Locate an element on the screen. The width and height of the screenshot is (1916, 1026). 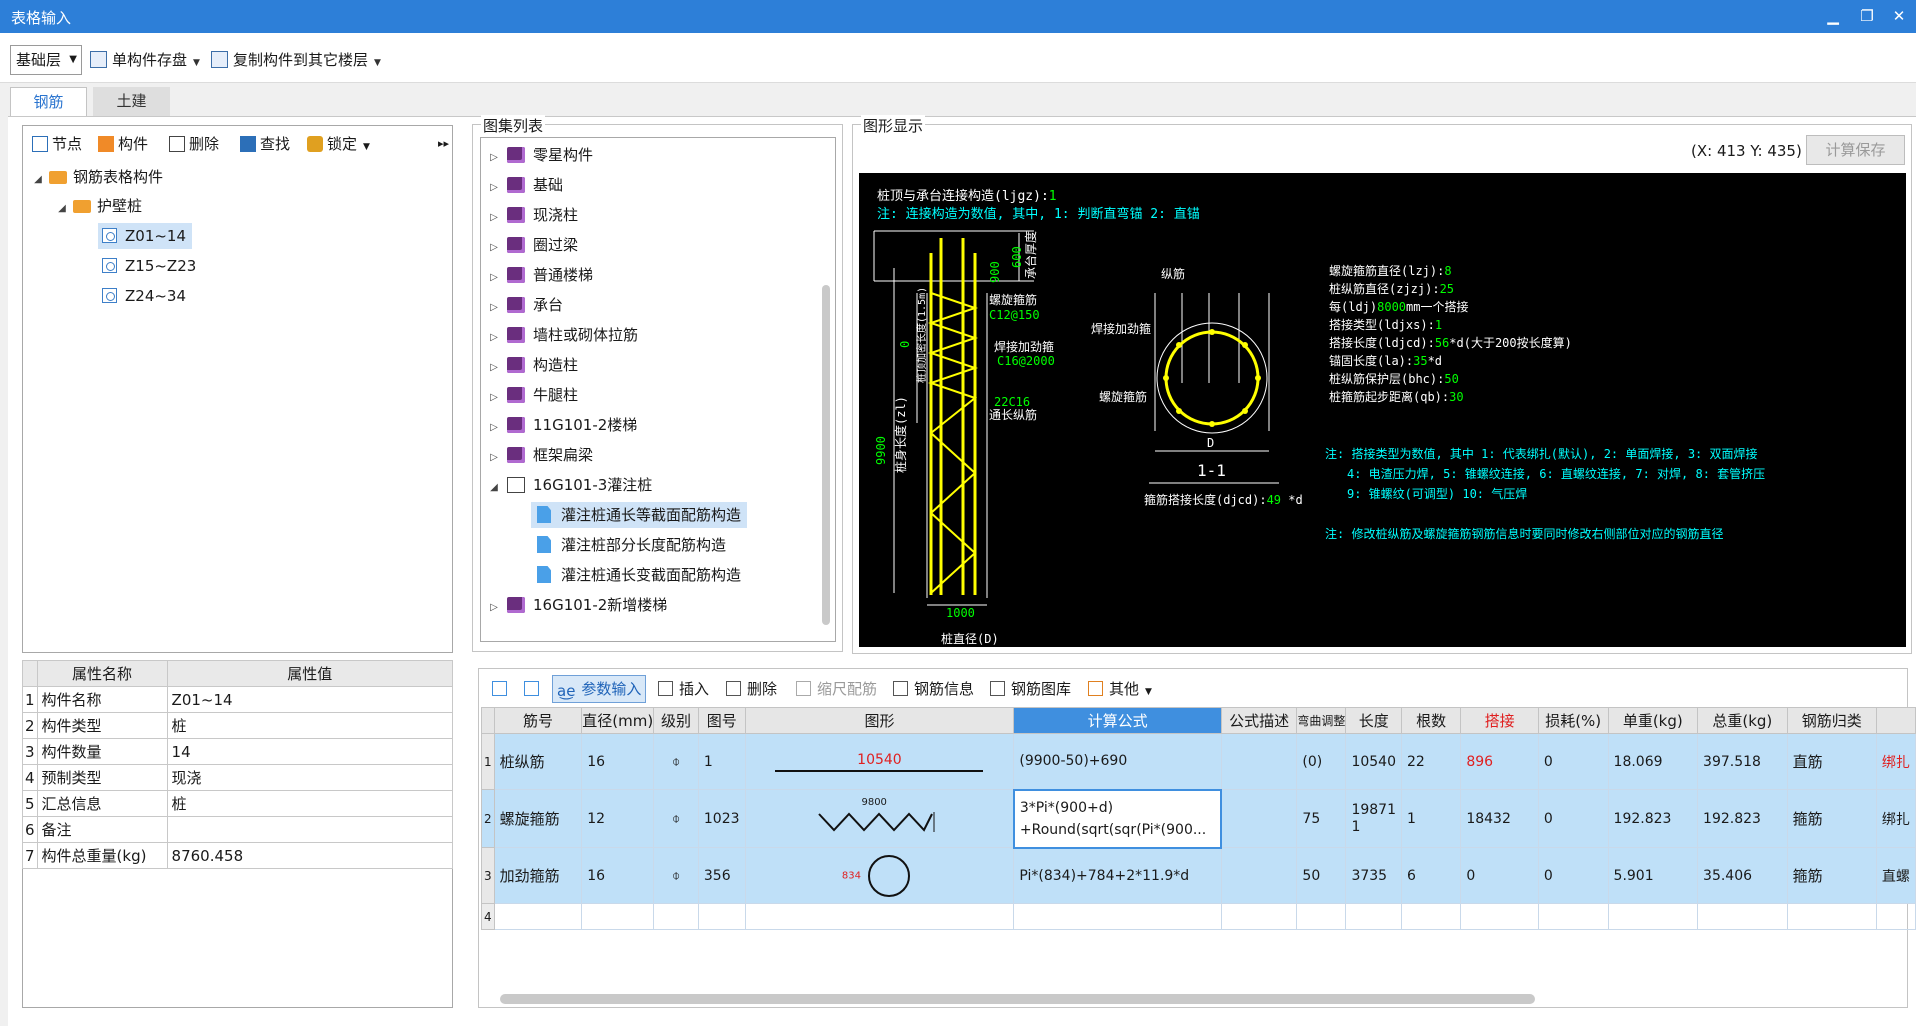
grid-hscrollbar is located at coordinates (1017, 999).